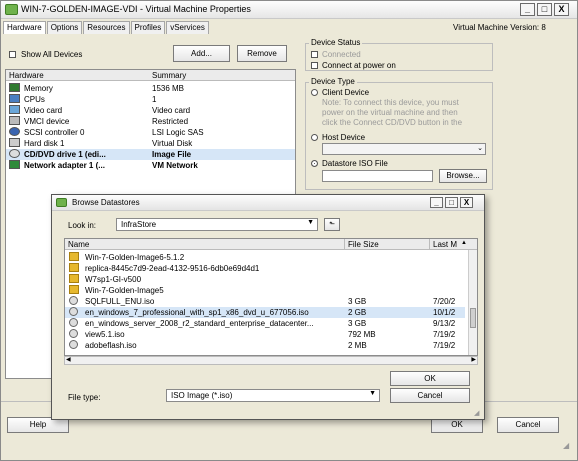 The image size is (578, 461). What do you see at coordinates (314, 92) in the screenshot?
I see `client-device-radio` at bounding box center [314, 92].